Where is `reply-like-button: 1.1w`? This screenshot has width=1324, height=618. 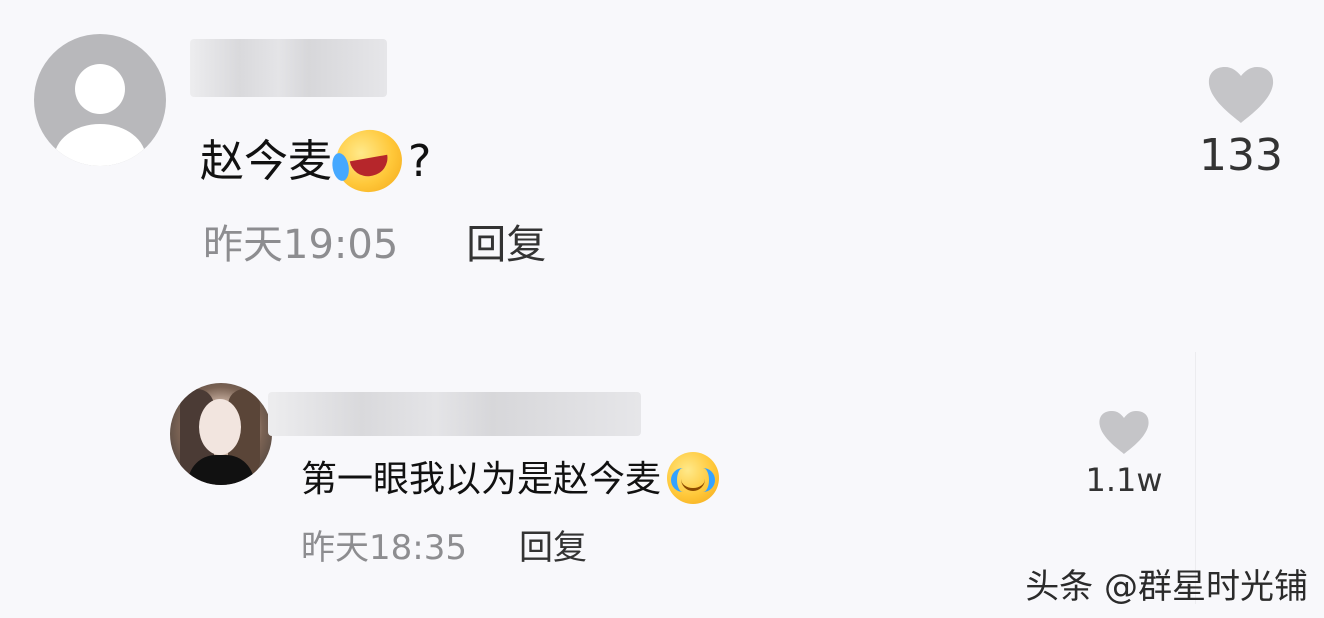
reply-like-button: 1.1w is located at coordinates (1124, 453).